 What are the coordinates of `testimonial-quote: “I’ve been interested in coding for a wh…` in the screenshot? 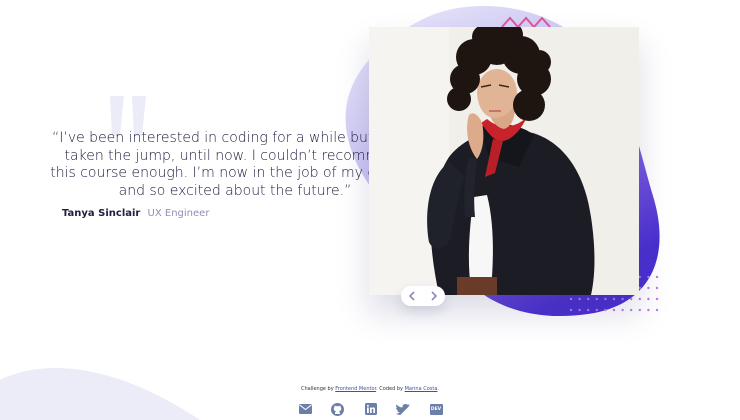 It's located at (235, 164).